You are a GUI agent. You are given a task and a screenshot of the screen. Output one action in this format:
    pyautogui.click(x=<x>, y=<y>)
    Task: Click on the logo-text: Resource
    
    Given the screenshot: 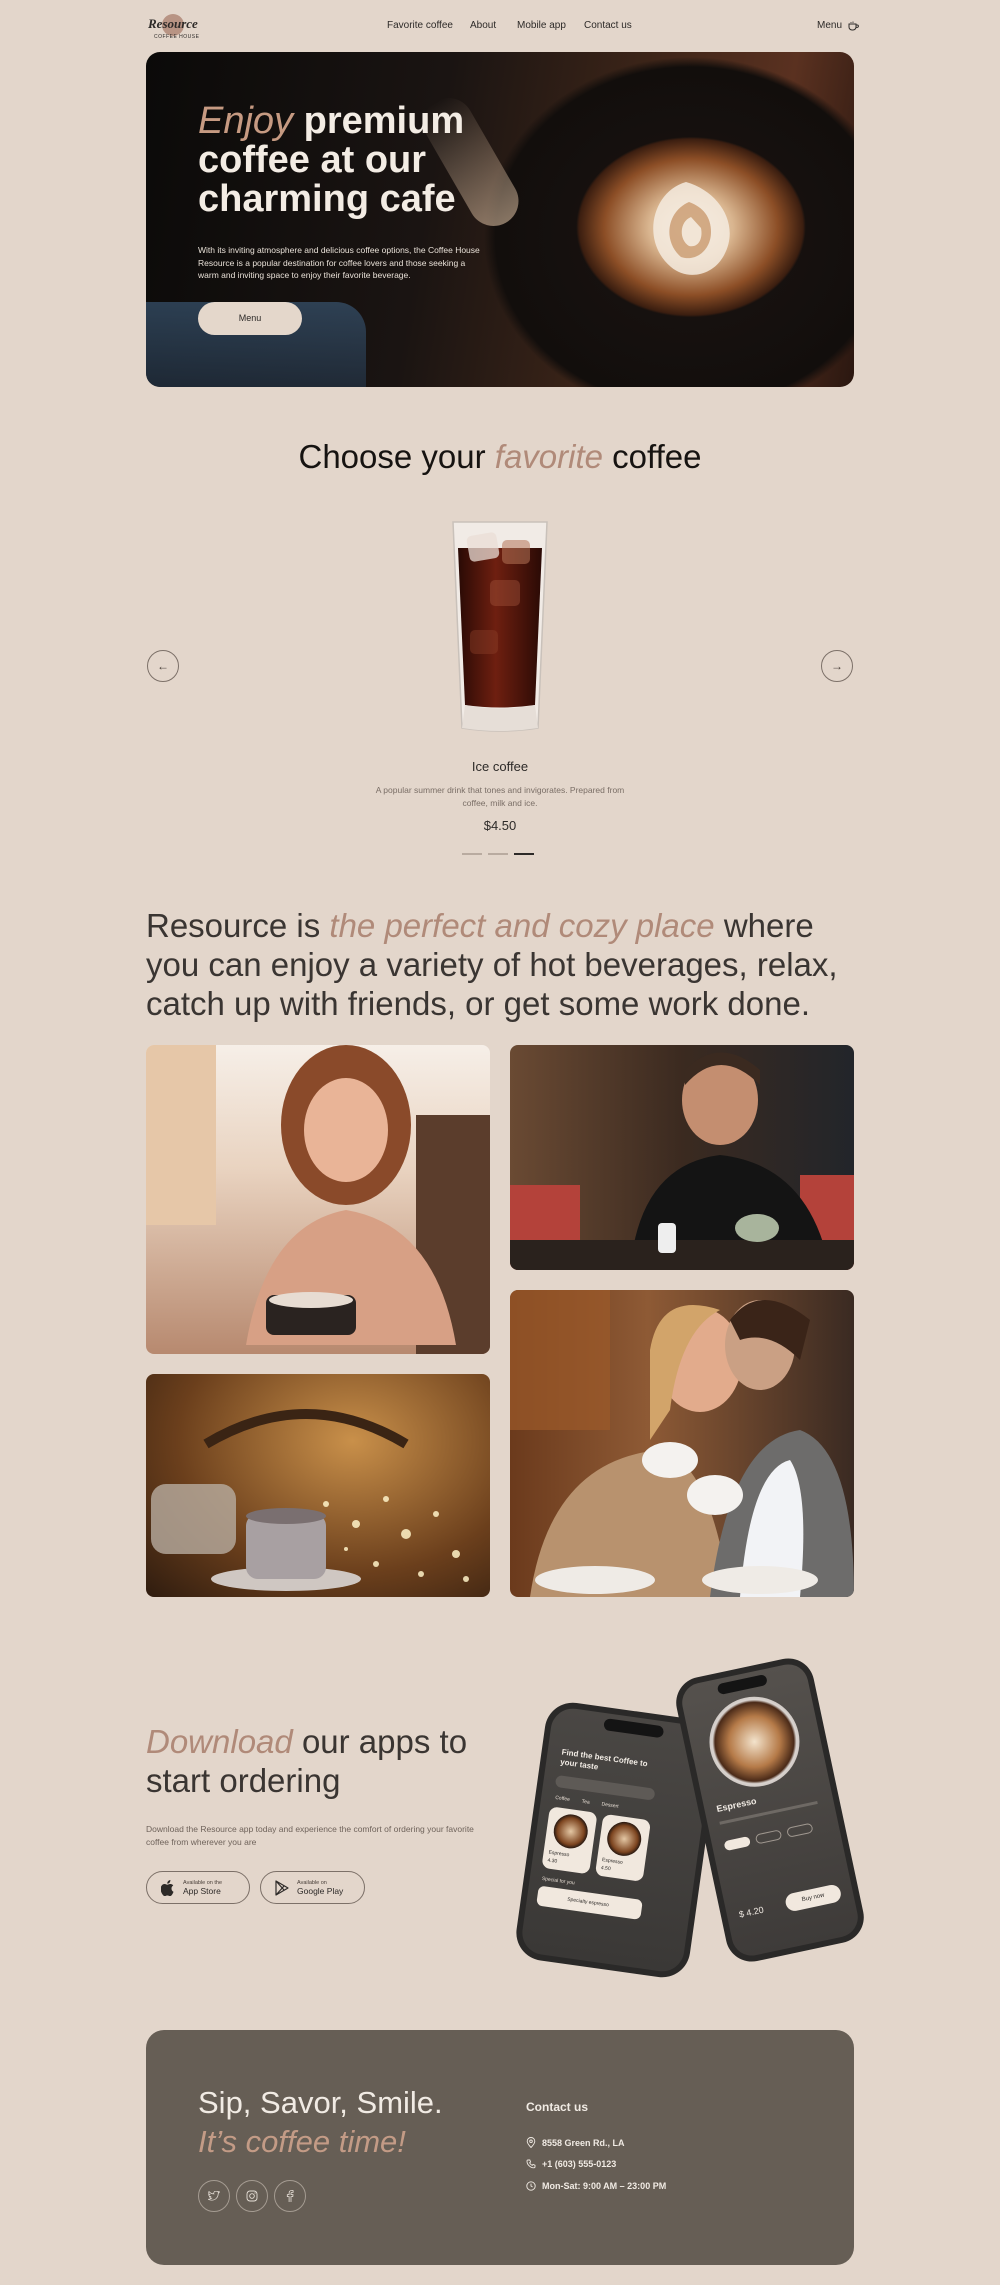 What is the action you would take?
    pyautogui.click(x=173, y=23)
    